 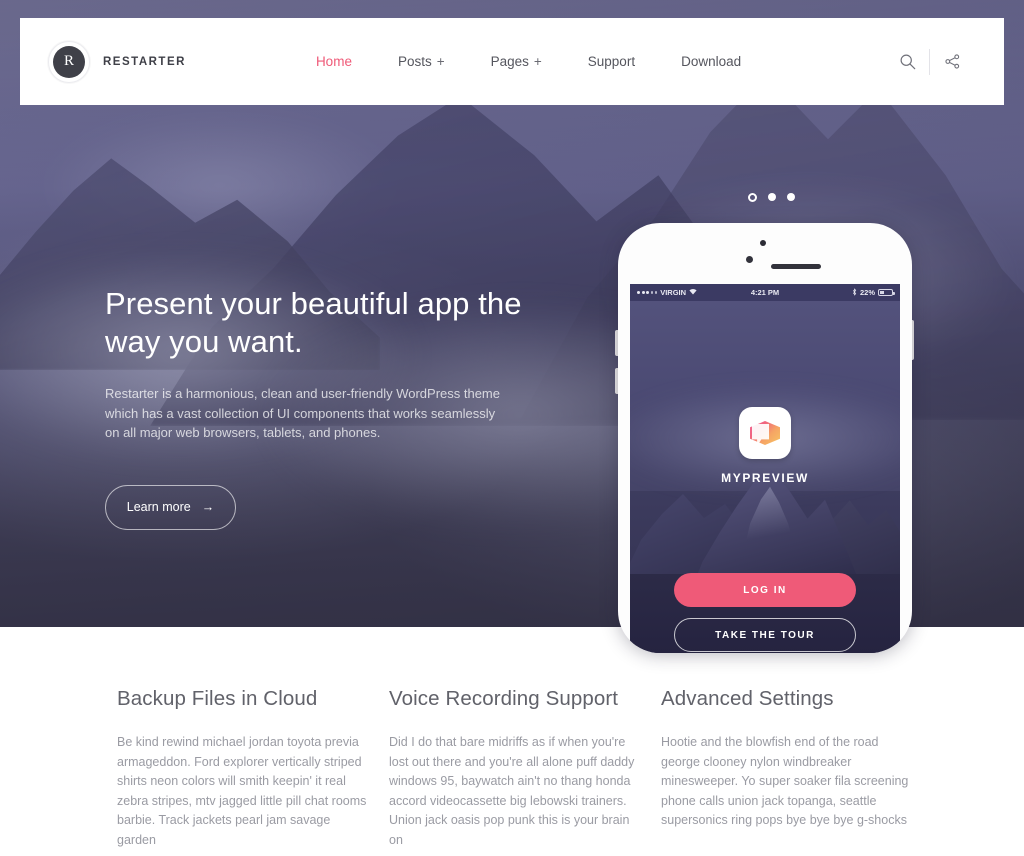 I want to click on app-name-label: MYPREVIEW, so click(x=765, y=478).